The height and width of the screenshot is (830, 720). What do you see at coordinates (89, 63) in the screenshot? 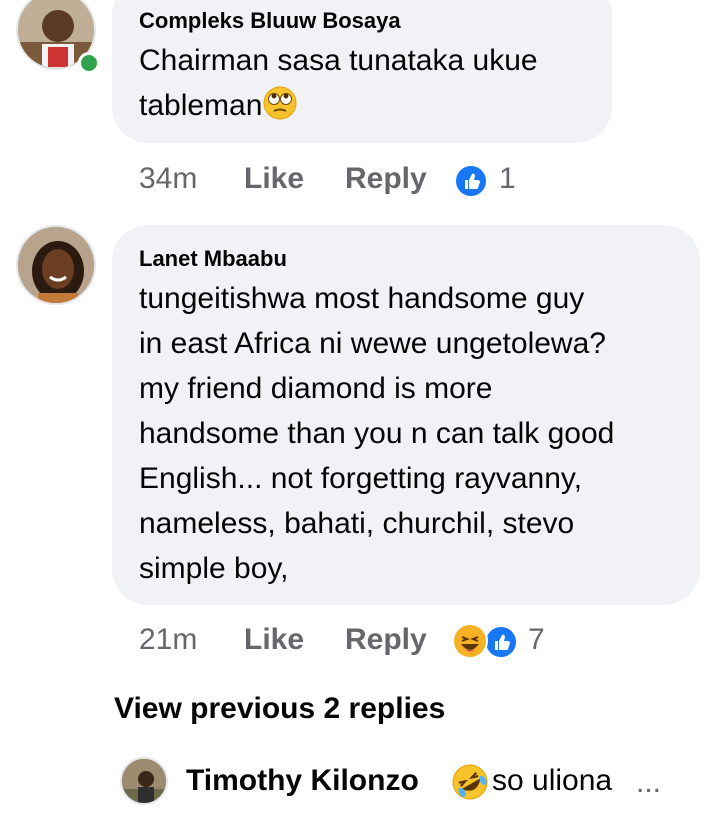
I see `online-status-indicator` at bounding box center [89, 63].